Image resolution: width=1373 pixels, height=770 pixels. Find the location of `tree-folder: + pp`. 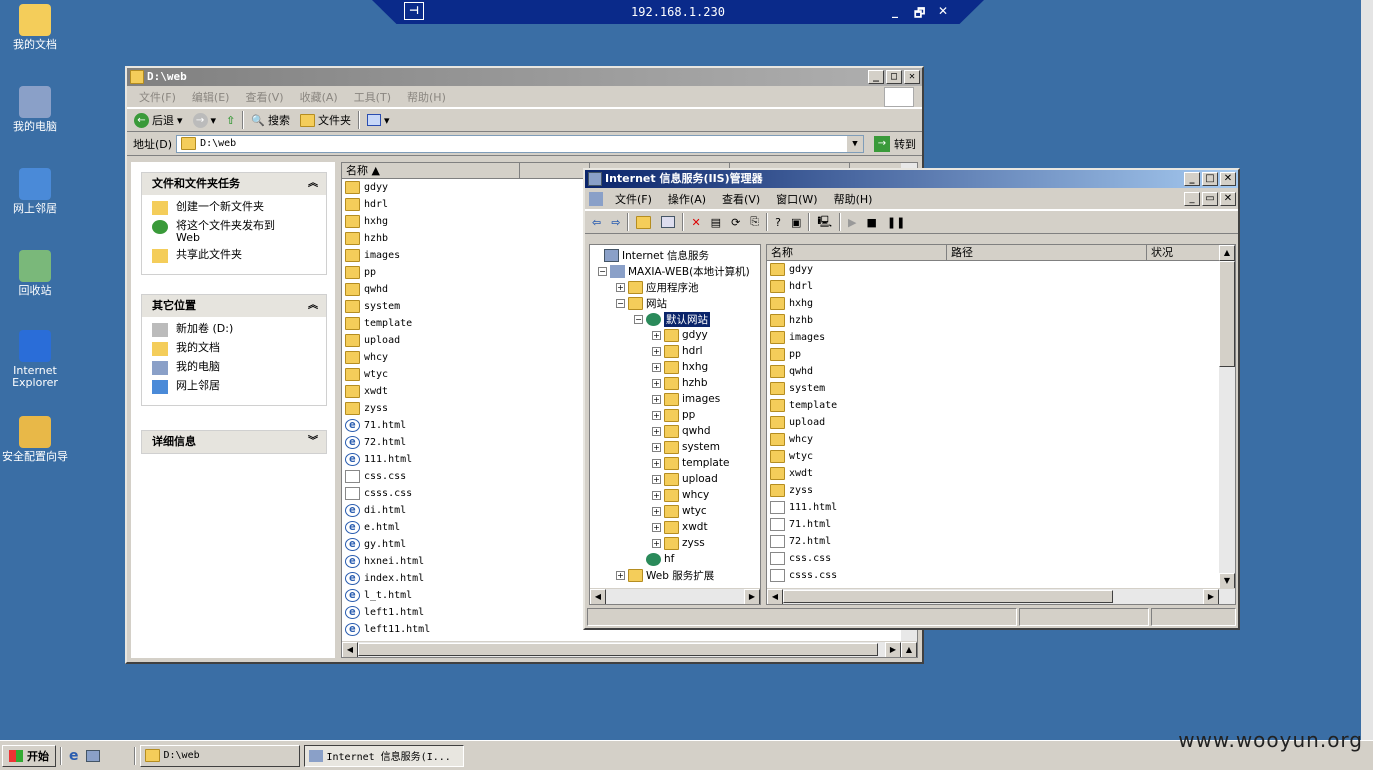

tree-folder: + pp is located at coordinates (676, 415).